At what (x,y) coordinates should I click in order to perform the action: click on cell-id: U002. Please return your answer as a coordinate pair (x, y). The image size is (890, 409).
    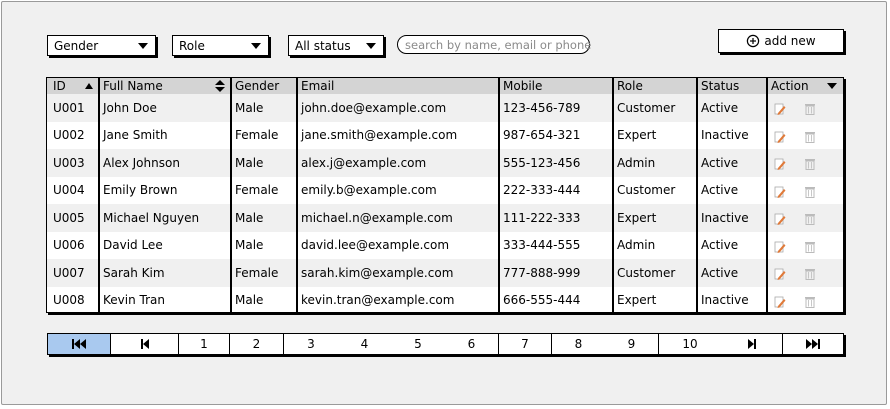
    Looking at the image, I should click on (69, 135).